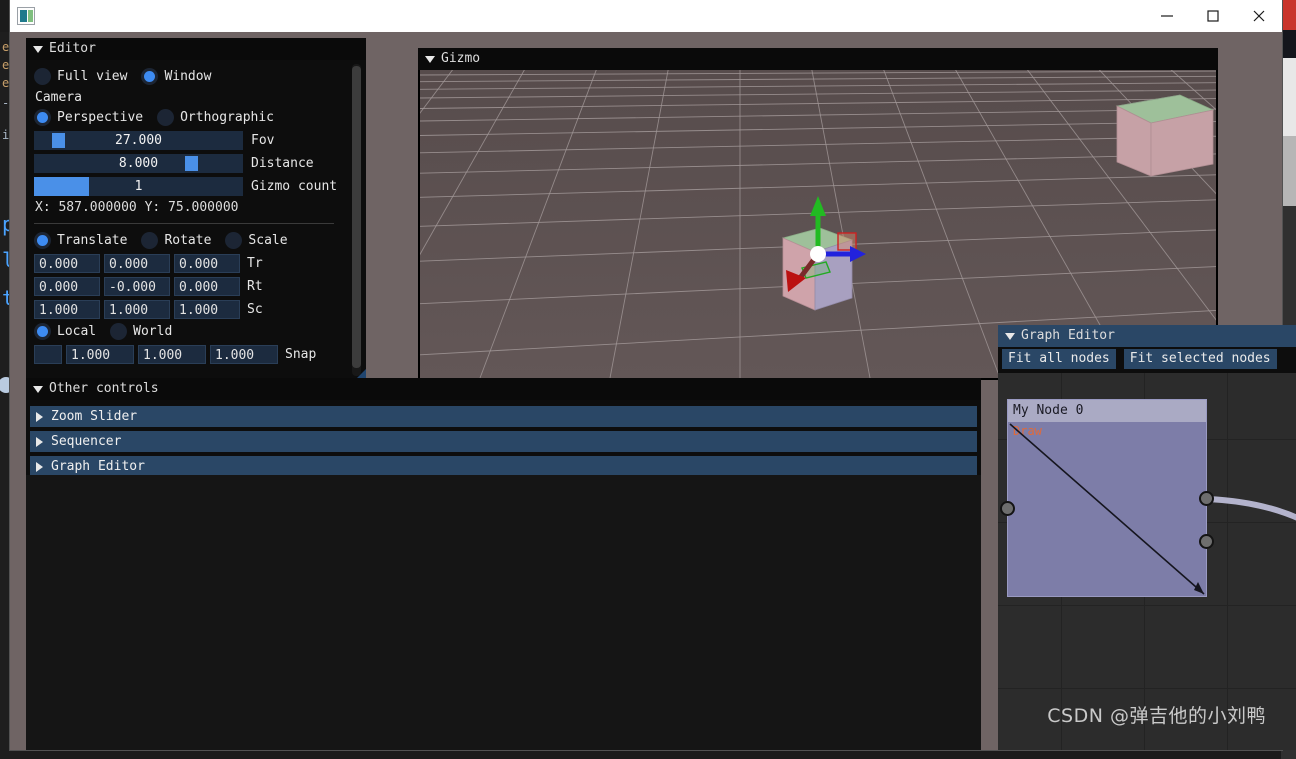  What do you see at coordinates (503, 466) in the screenshot?
I see `collapsible-graph-editor: Graph Editor` at bounding box center [503, 466].